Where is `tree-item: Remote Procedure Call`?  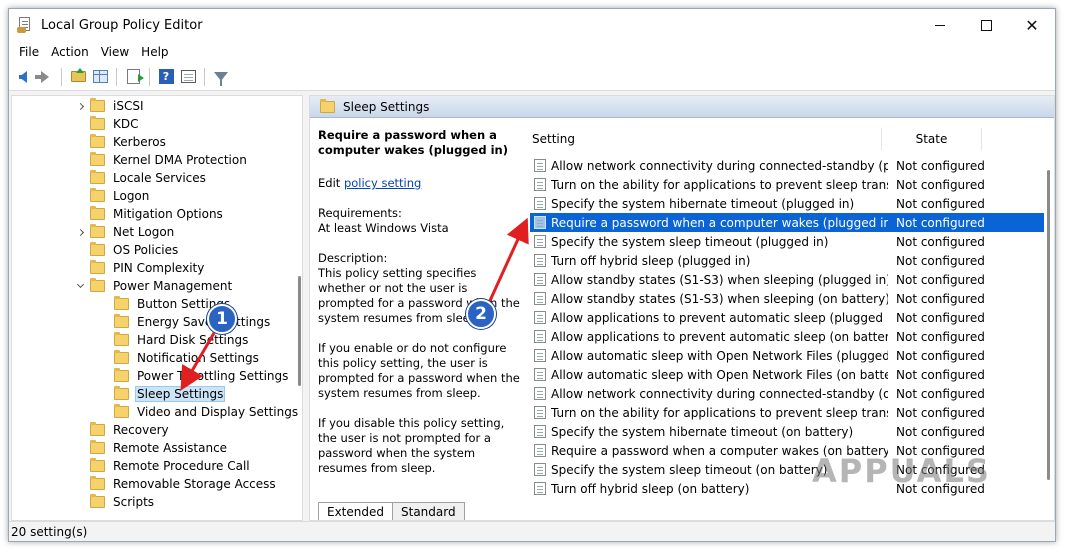
tree-item: Remote Procedure Call is located at coordinates (163, 466).